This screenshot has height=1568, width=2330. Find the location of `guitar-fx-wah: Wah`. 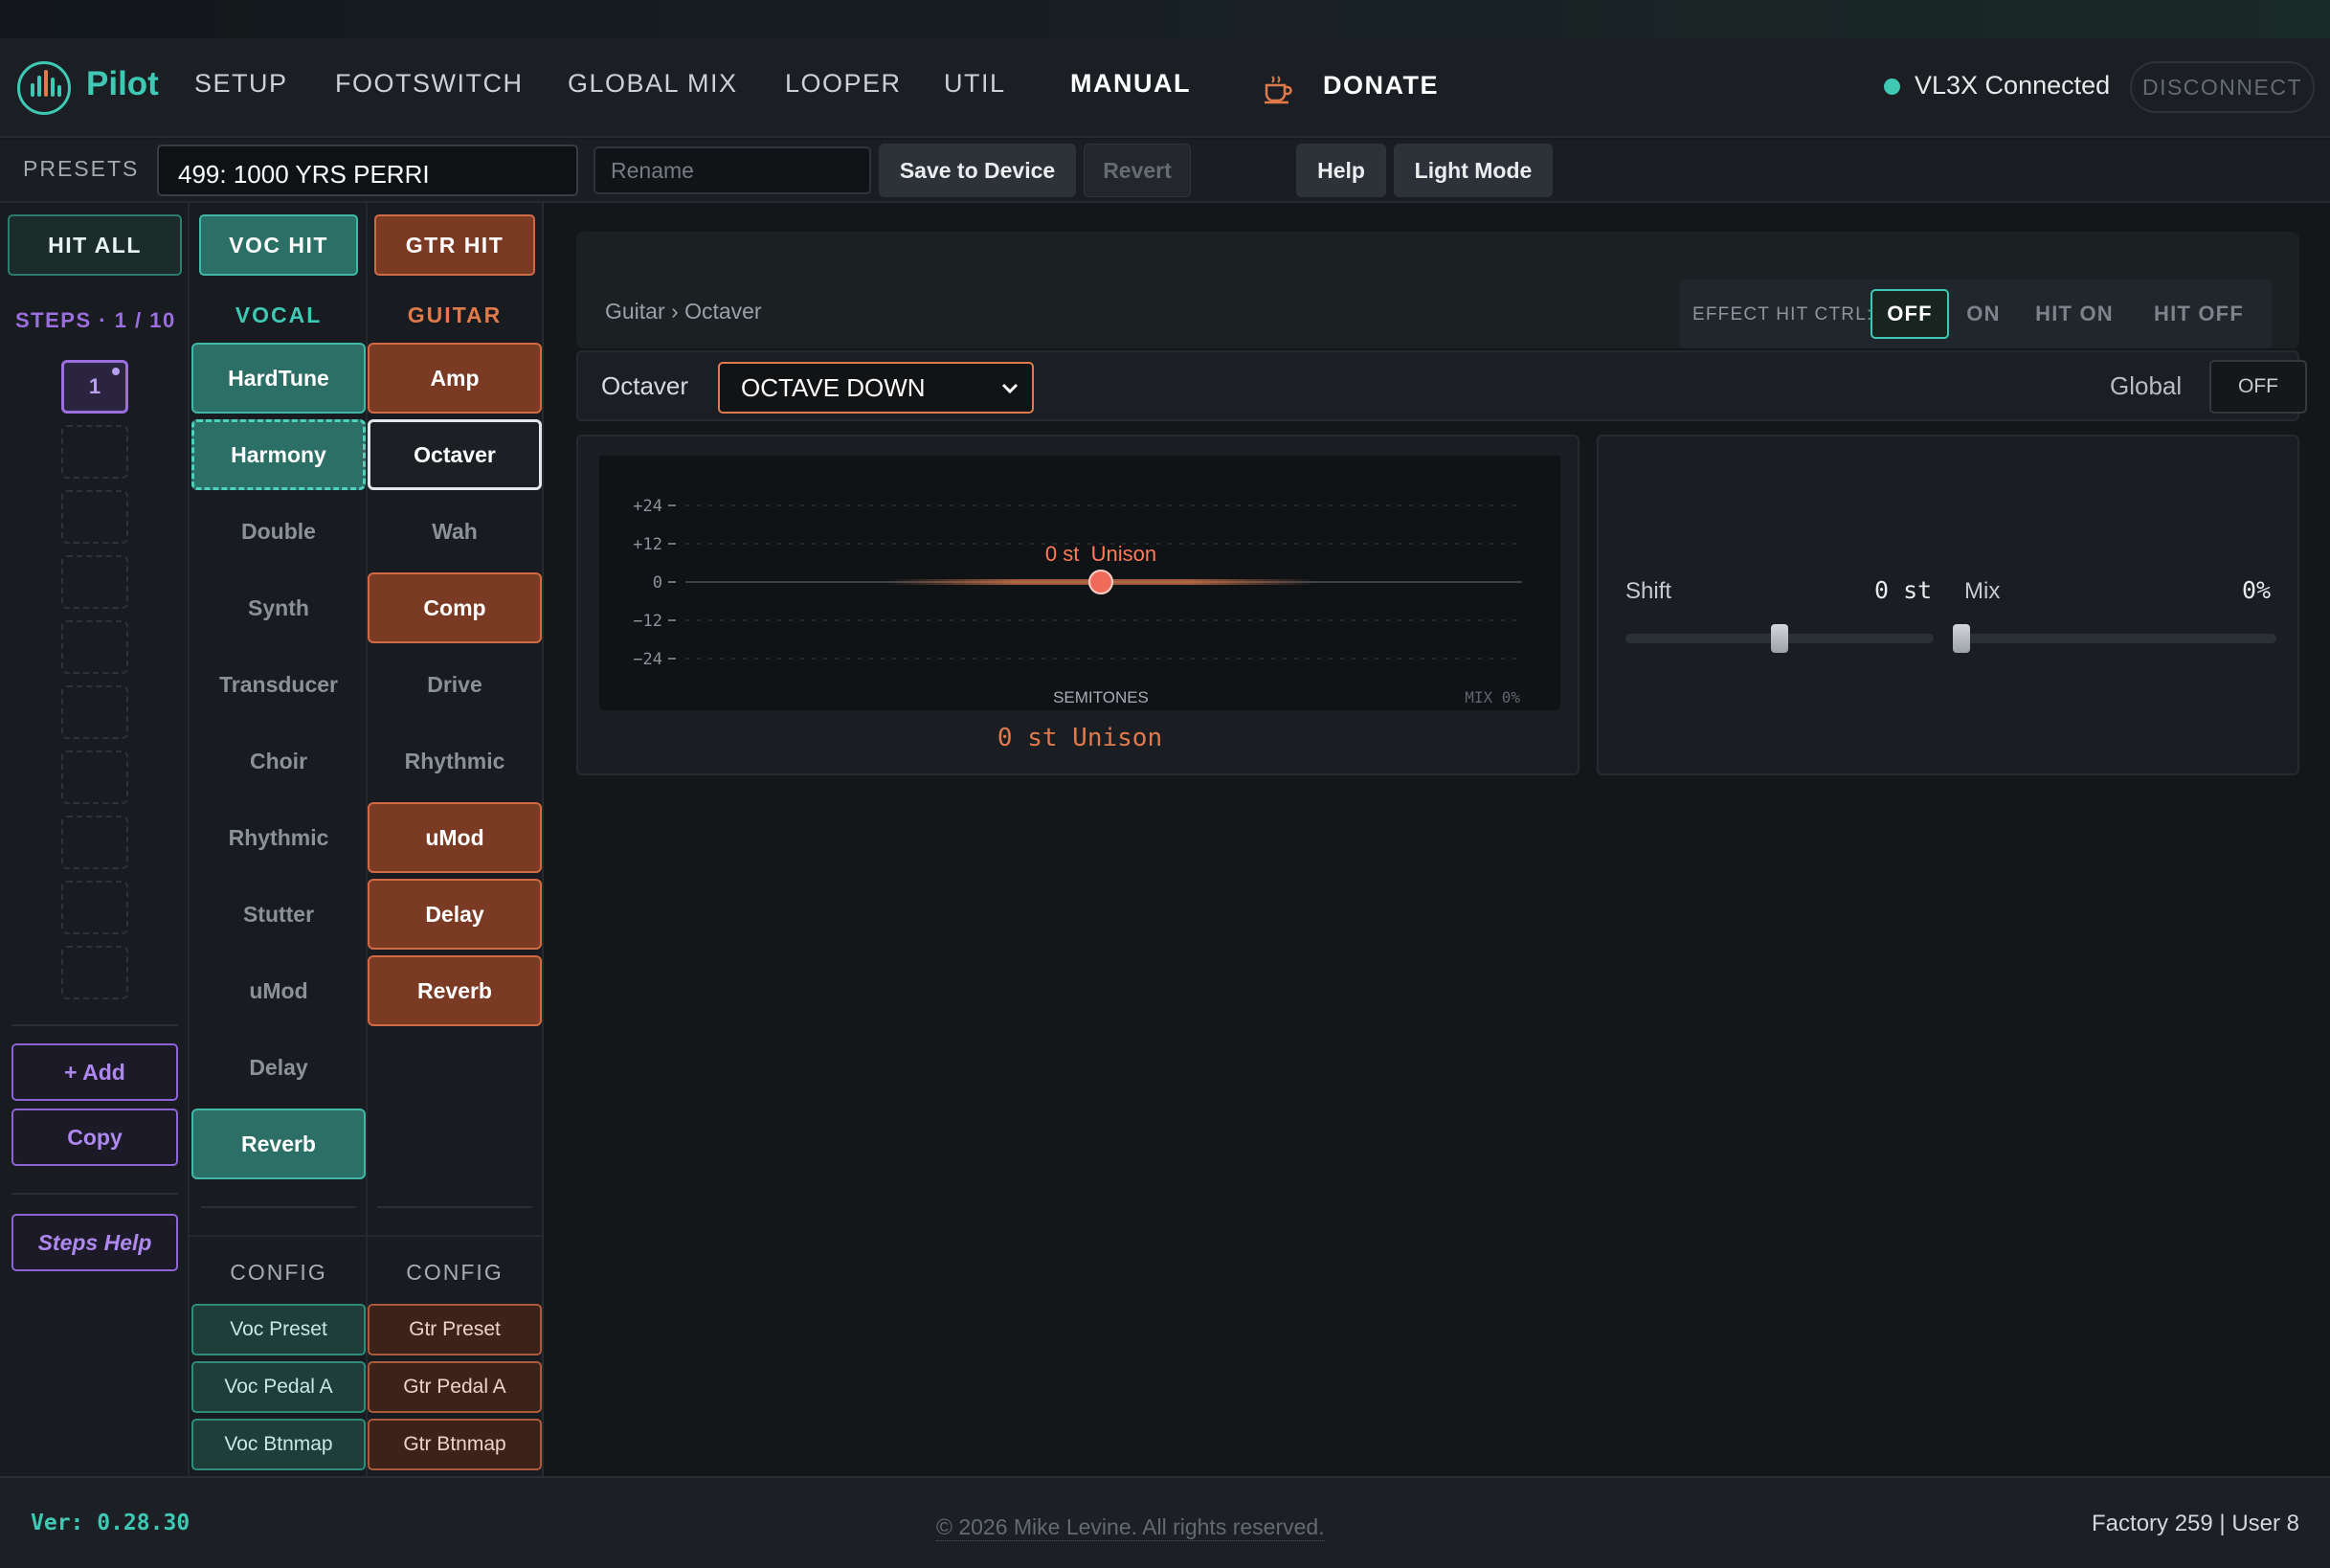

guitar-fx-wah: Wah is located at coordinates (455, 531).